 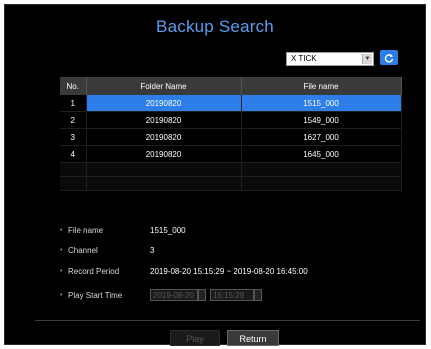 What do you see at coordinates (258, 295) in the screenshot?
I see `time-spinner` at bounding box center [258, 295].